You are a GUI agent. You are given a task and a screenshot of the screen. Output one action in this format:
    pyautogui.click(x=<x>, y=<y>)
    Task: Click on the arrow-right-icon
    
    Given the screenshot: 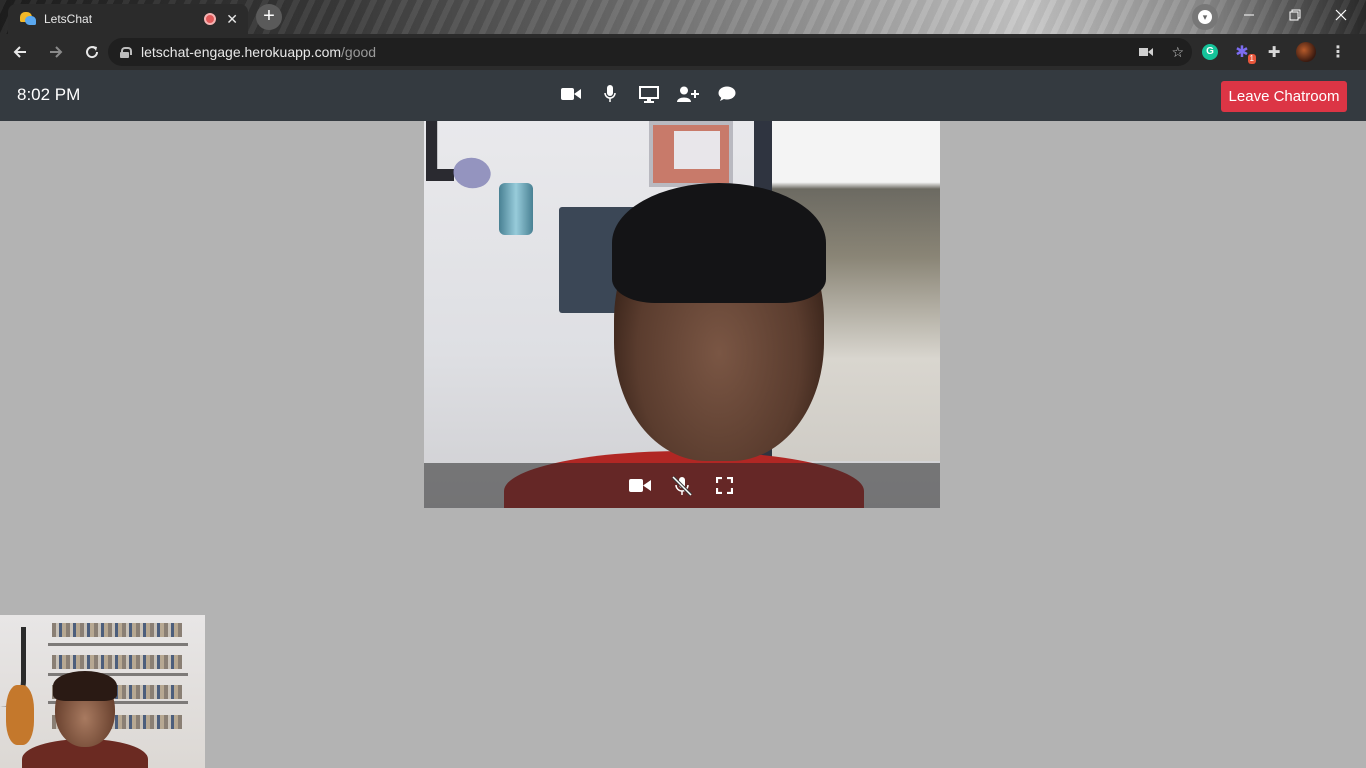 What is the action you would take?
    pyautogui.click(x=56, y=52)
    